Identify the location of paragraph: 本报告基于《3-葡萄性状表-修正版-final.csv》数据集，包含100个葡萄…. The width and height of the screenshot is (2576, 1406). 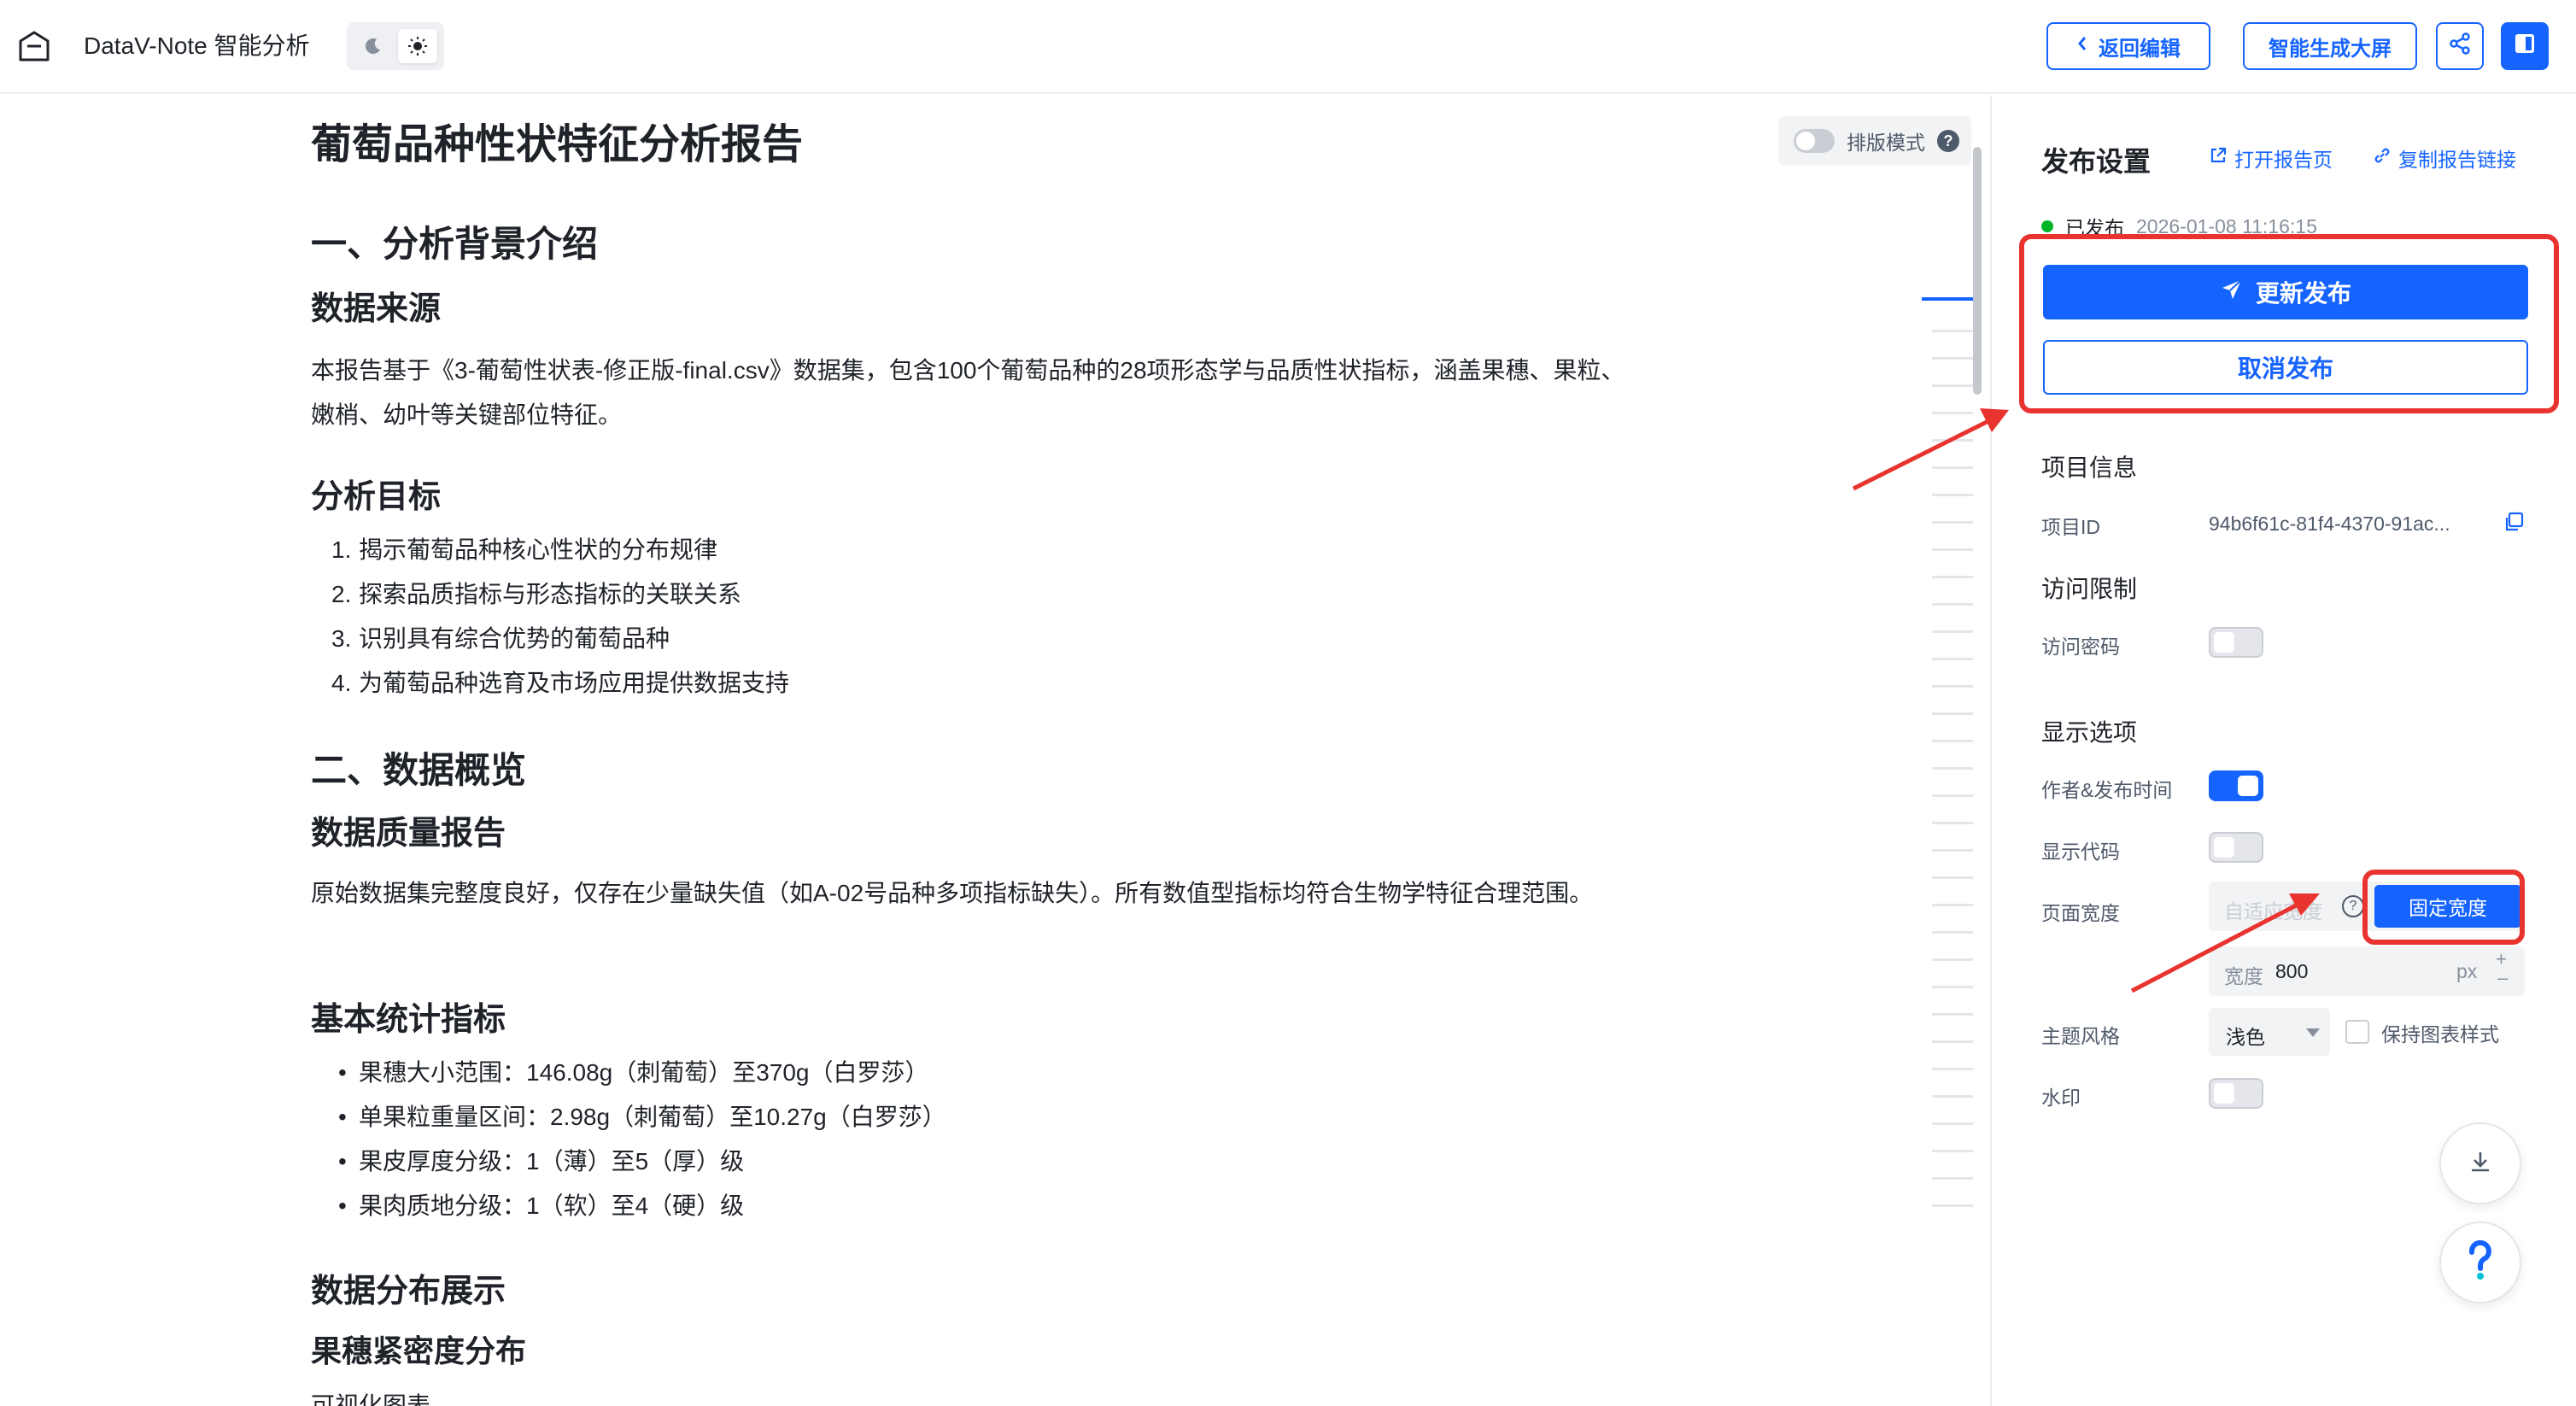
(968, 392).